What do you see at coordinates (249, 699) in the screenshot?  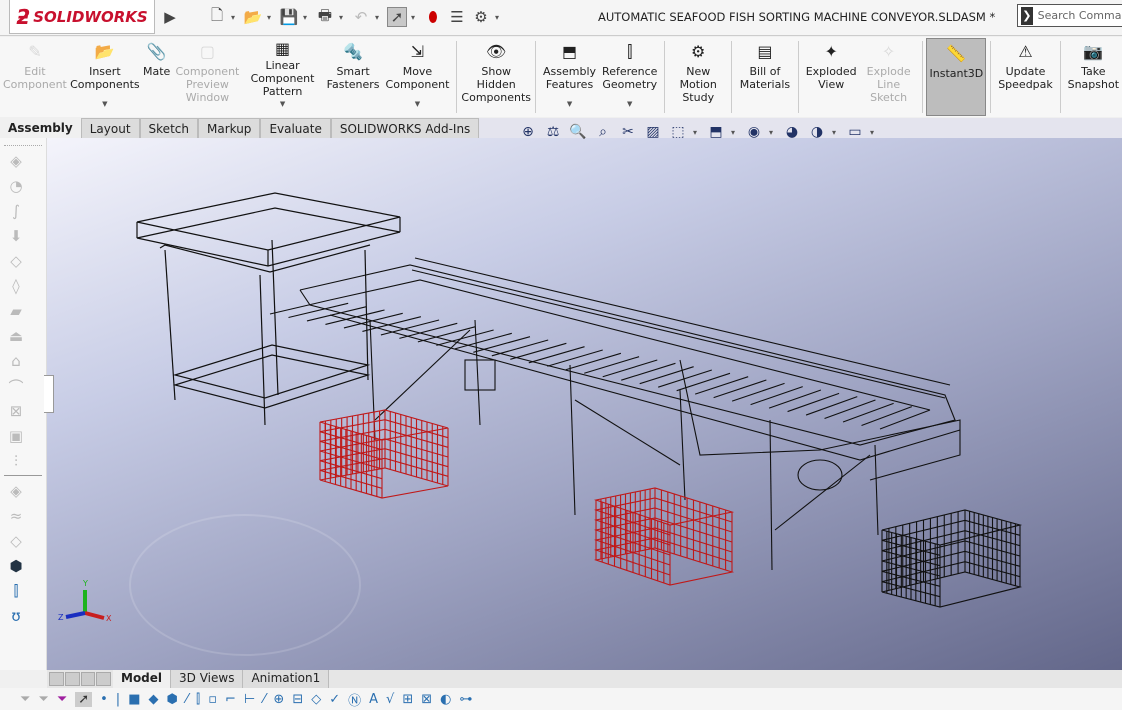 I see `dimension-filter-icon: ⊢` at bounding box center [249, 699].